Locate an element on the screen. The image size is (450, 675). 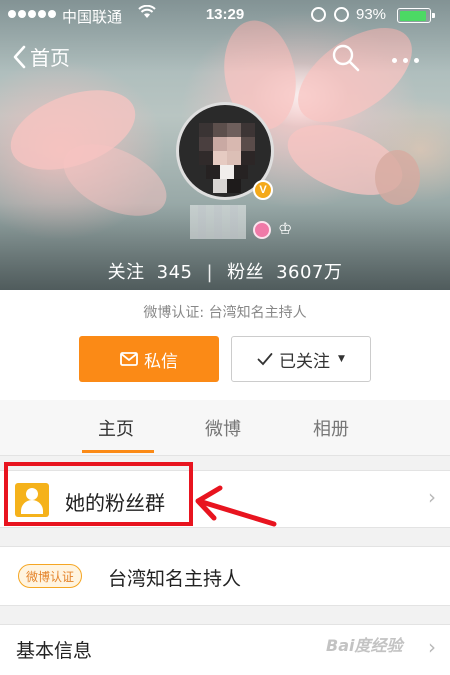
back-label: 首页 is located at coordinates (50, 58).